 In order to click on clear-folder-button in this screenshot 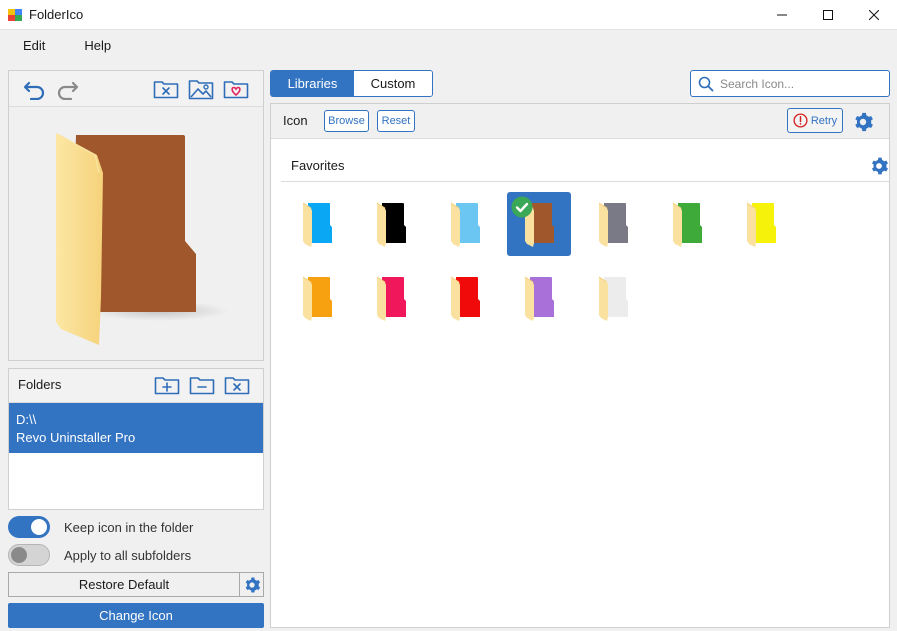, I will do `click(166, 89)`.